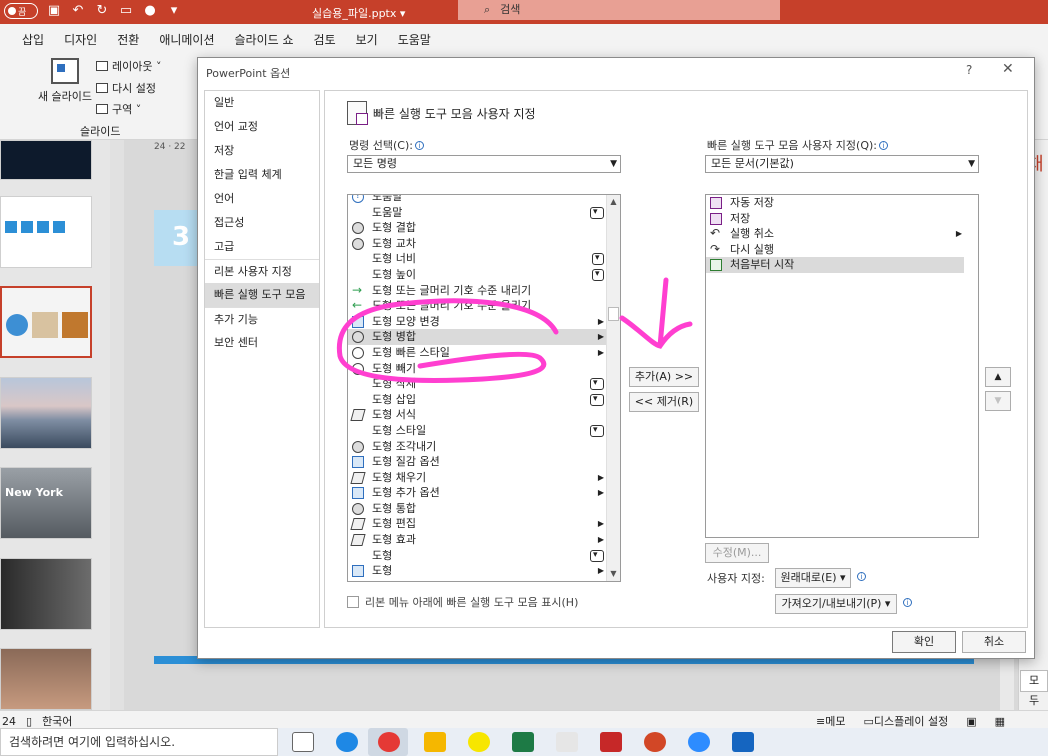 Image resolution: width=1048 pixels, height=756 pixels. What do you see at coordinates (842, 234) in the screenshot?
I see `list-item: ↶ 실행 취소 ▶` at bounding box center [842, 234].